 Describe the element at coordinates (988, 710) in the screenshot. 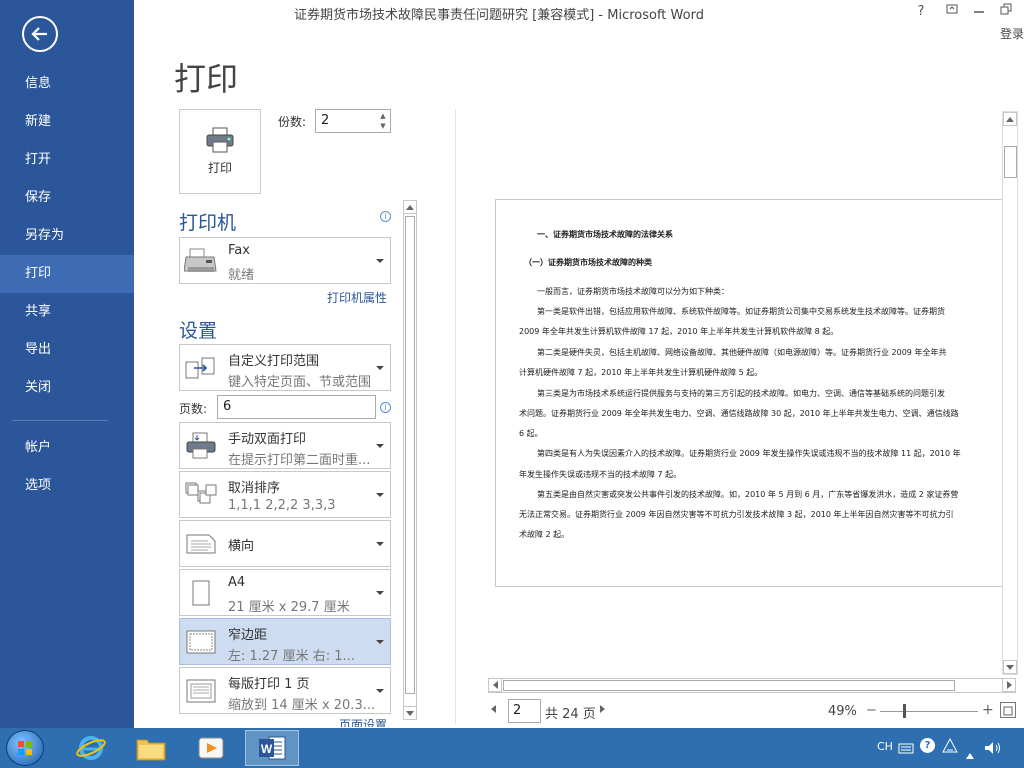

I see `zoom-in-icon: +` at that location.